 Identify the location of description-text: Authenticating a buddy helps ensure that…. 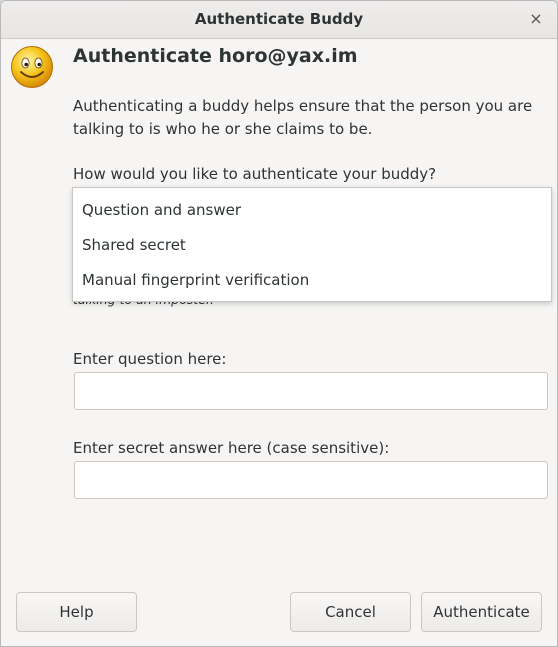
(303, 117).